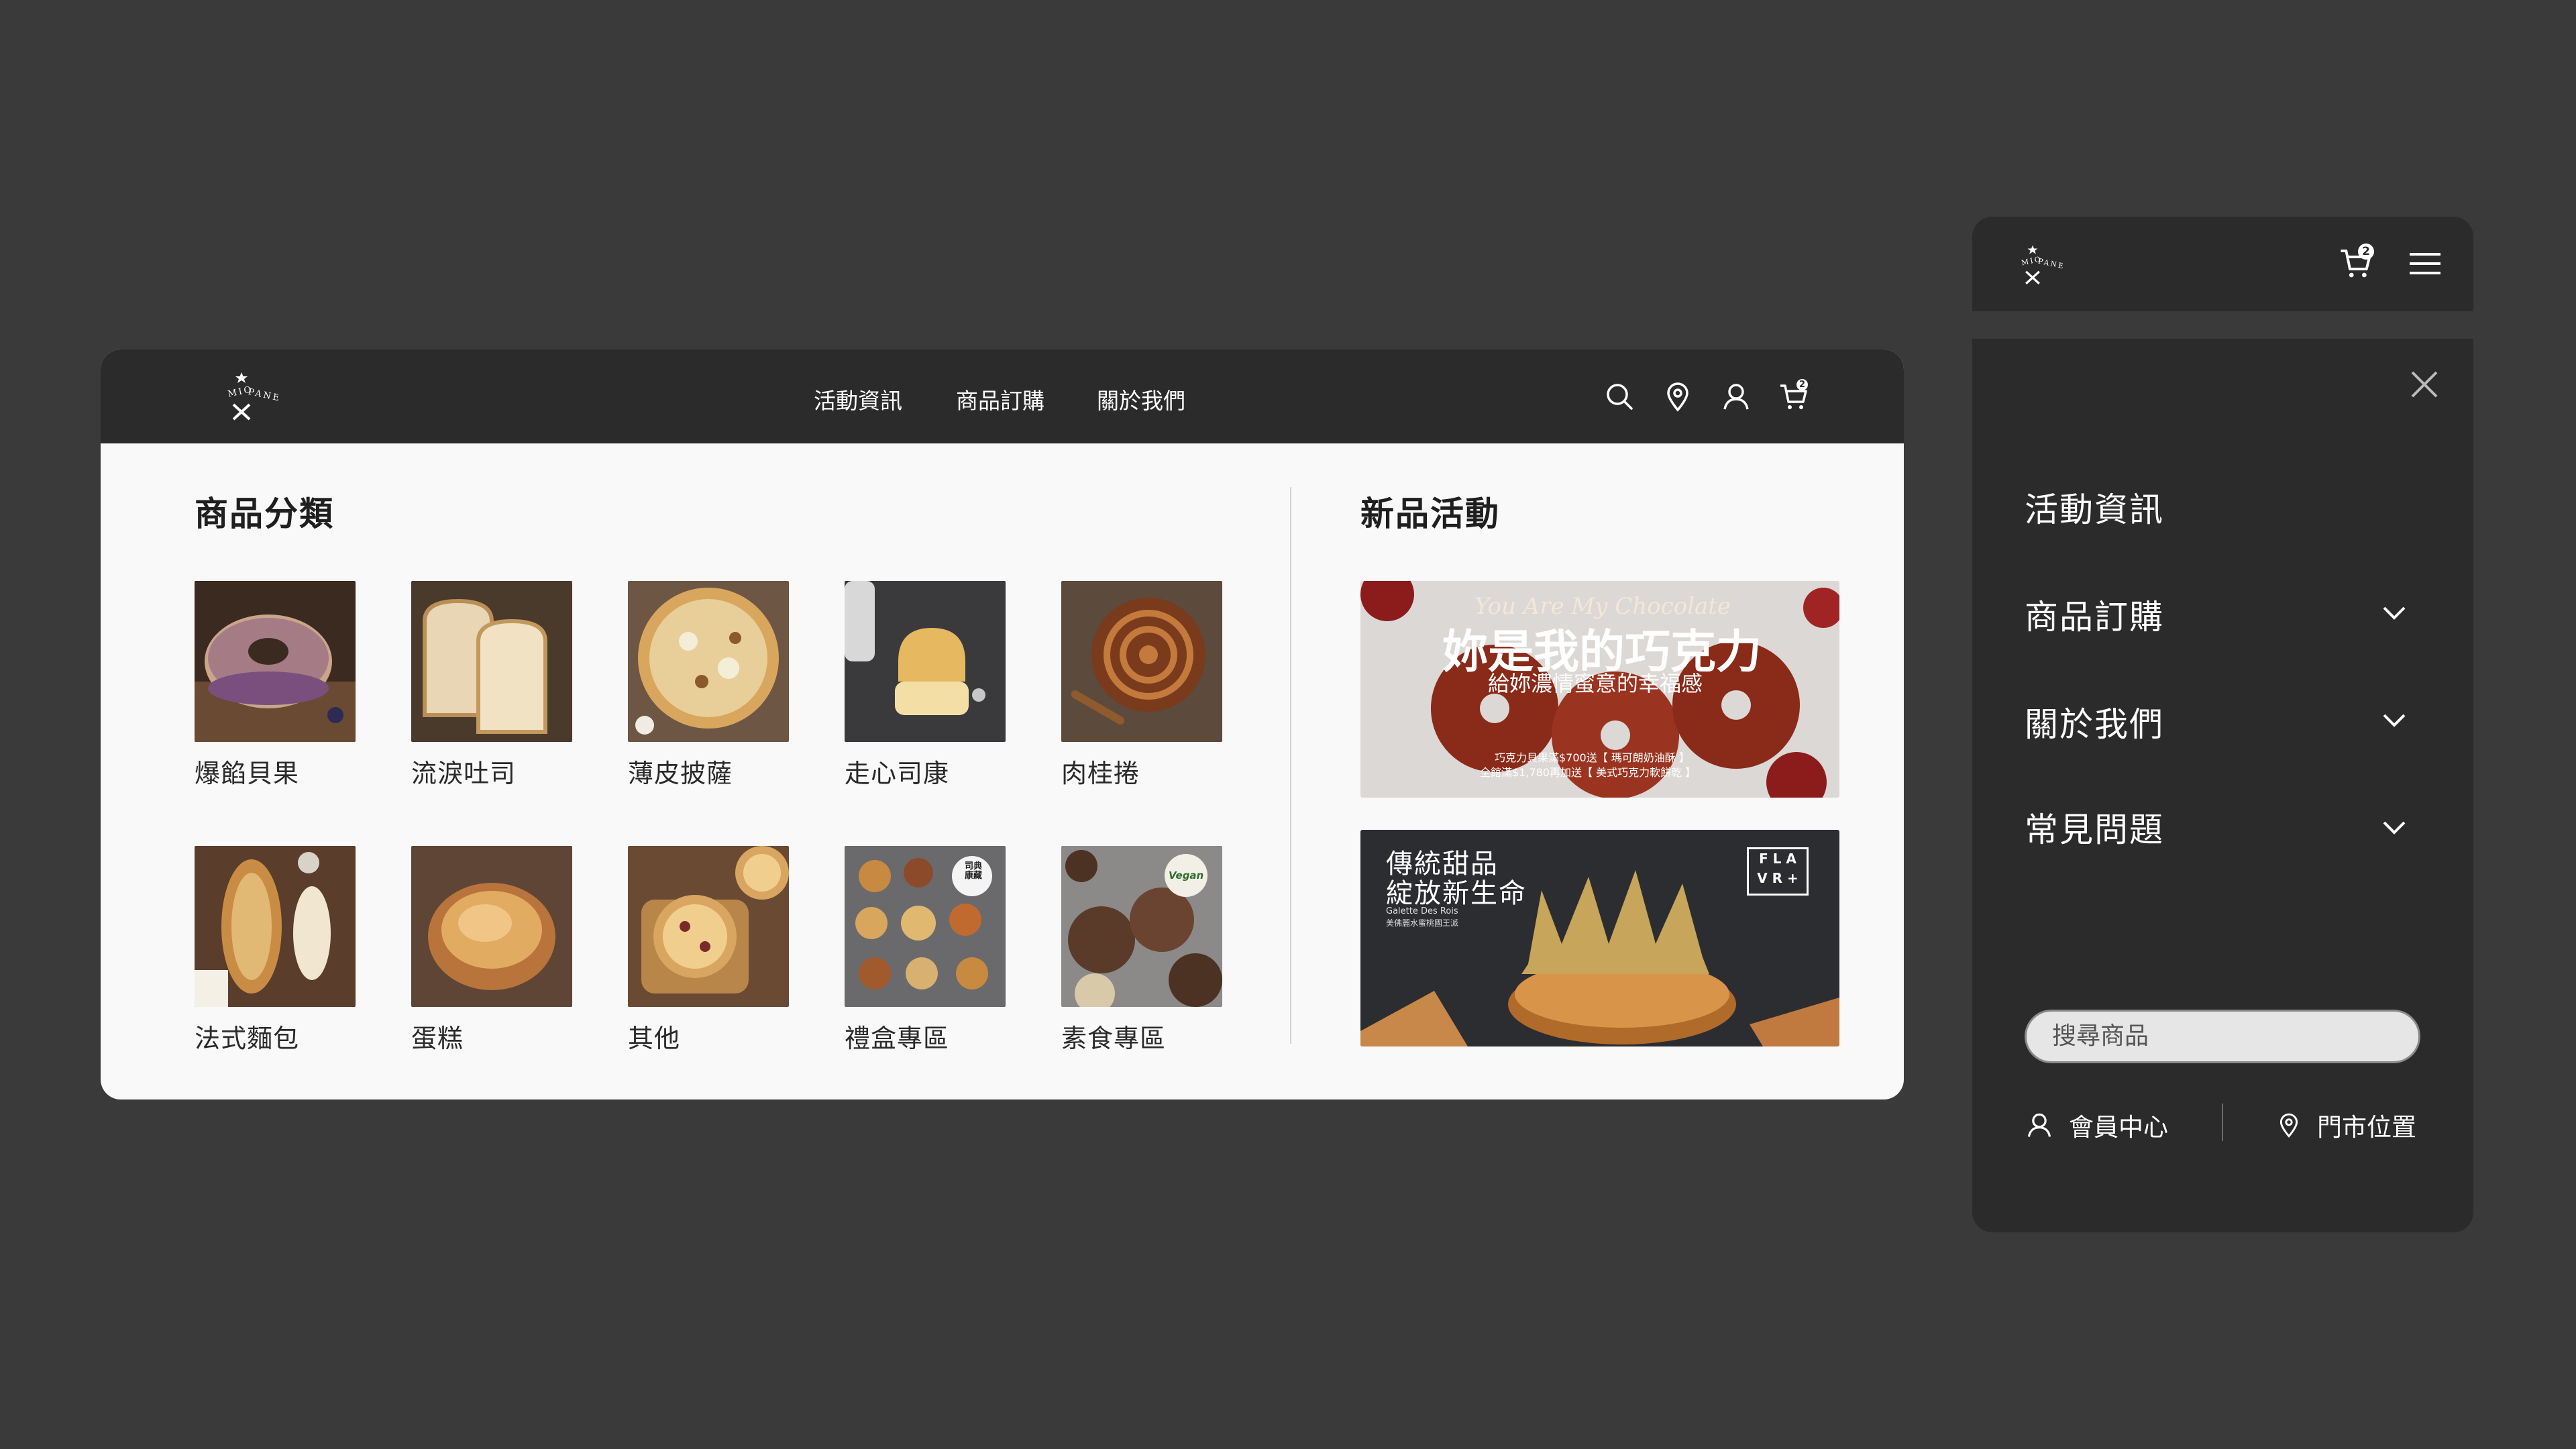 The width and height of the screenshot is (2576, 1449). Describe the element at coordinates (247, 773) in the screenshot. I see `category-label: 爆餡貝果` at that location.